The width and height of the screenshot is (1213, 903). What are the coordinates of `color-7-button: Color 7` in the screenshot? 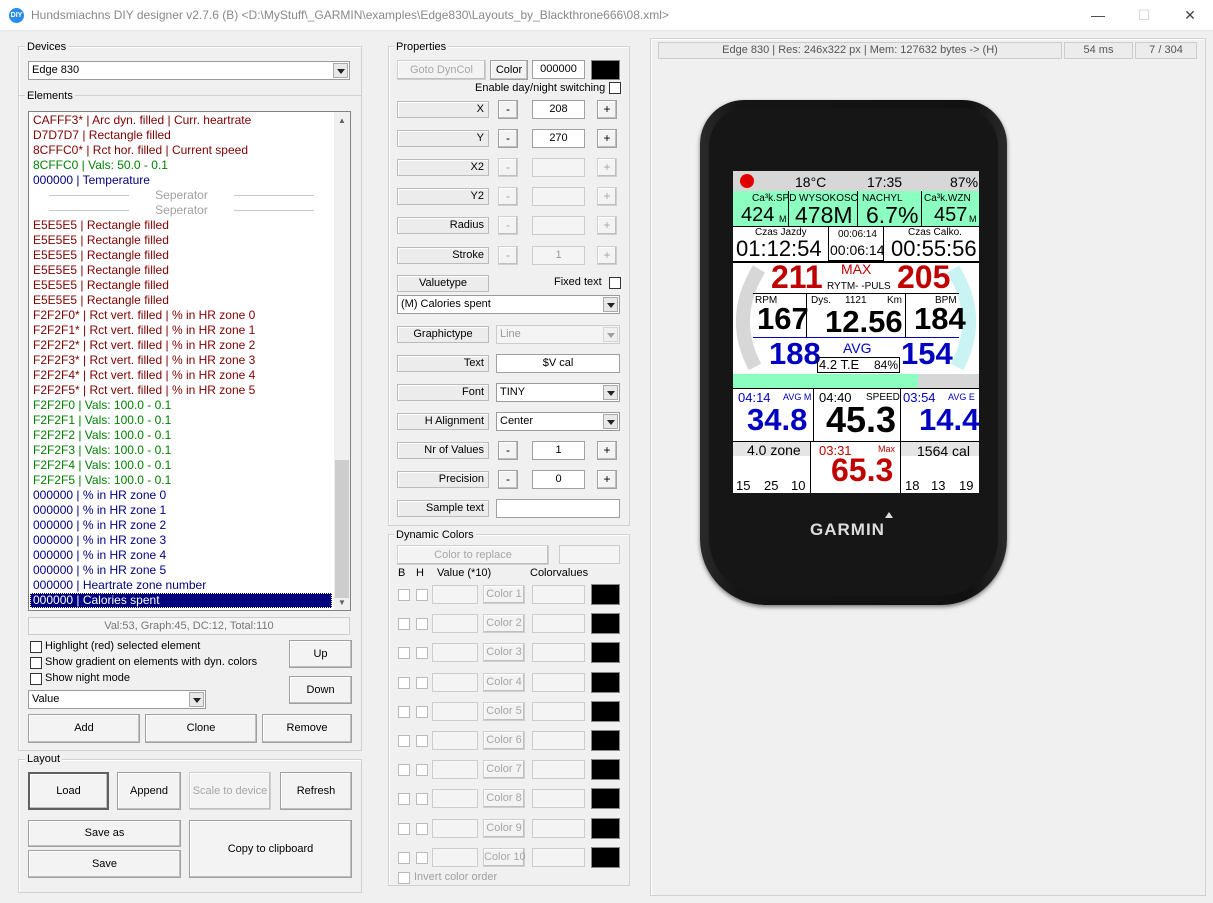 It's located at (504, 769).